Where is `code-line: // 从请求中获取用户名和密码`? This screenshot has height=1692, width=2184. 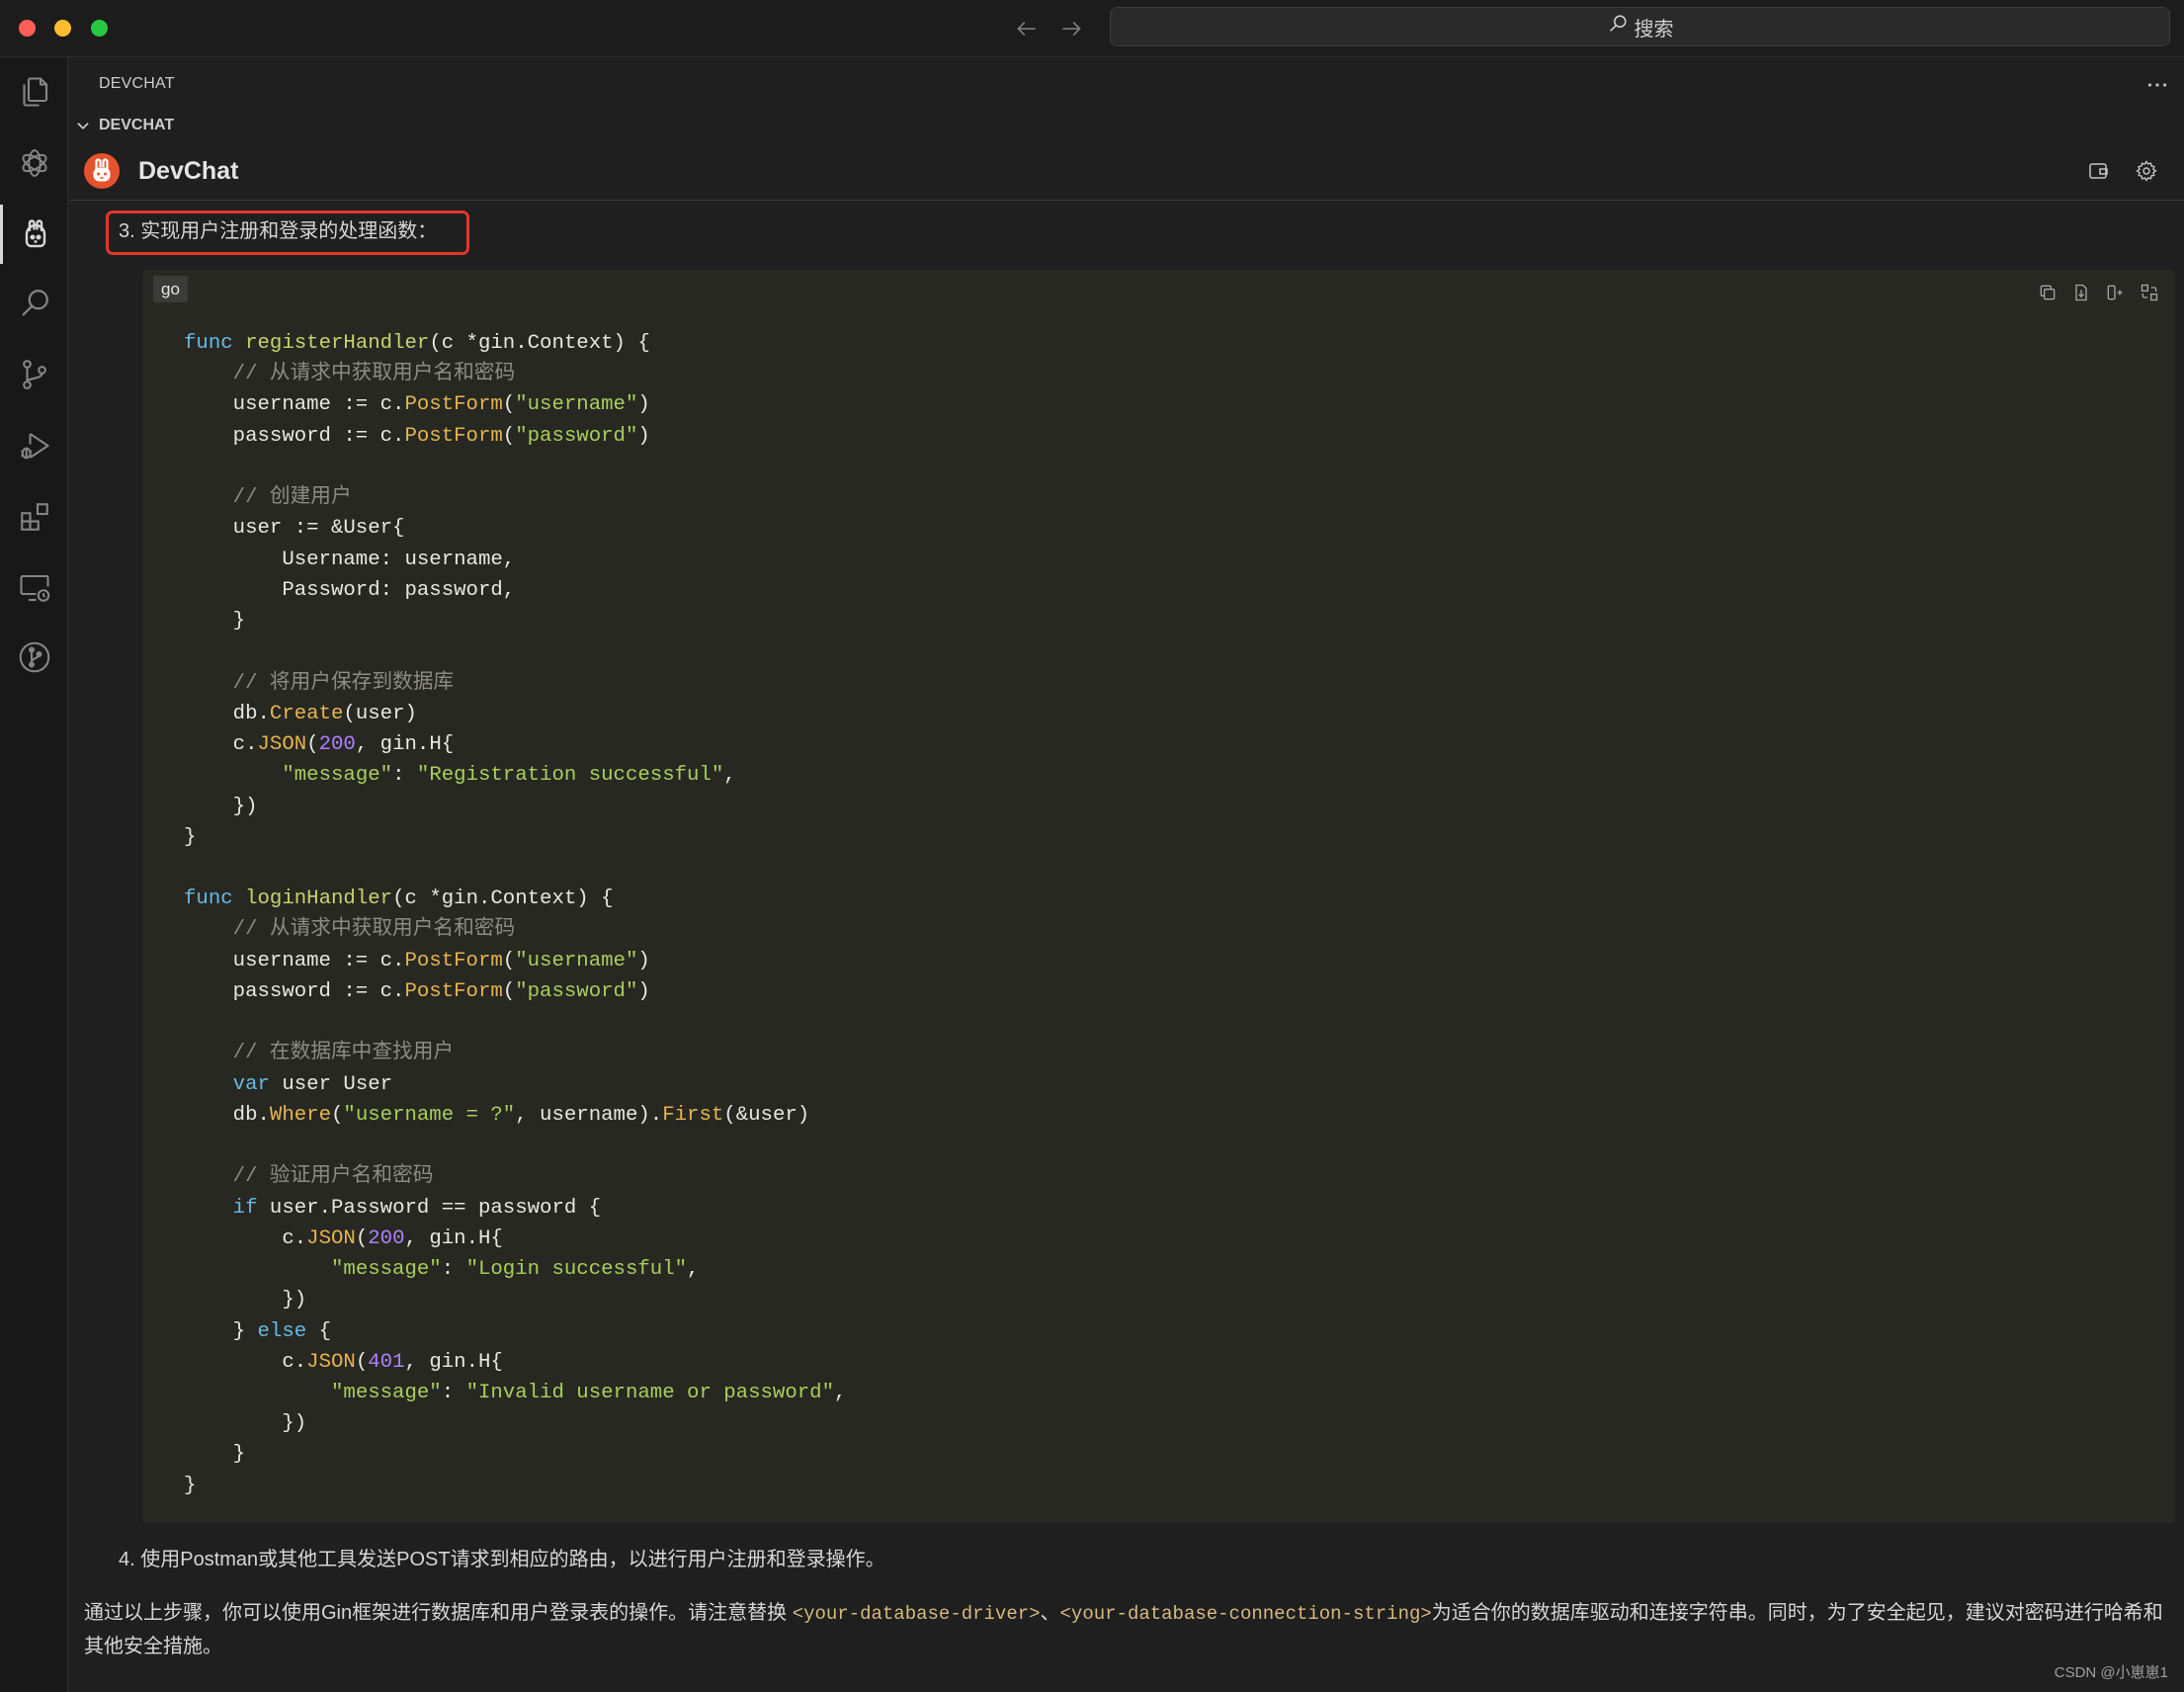 code-line: // 从请求中获取用户名和密码 is located at coordinates (515, 929).